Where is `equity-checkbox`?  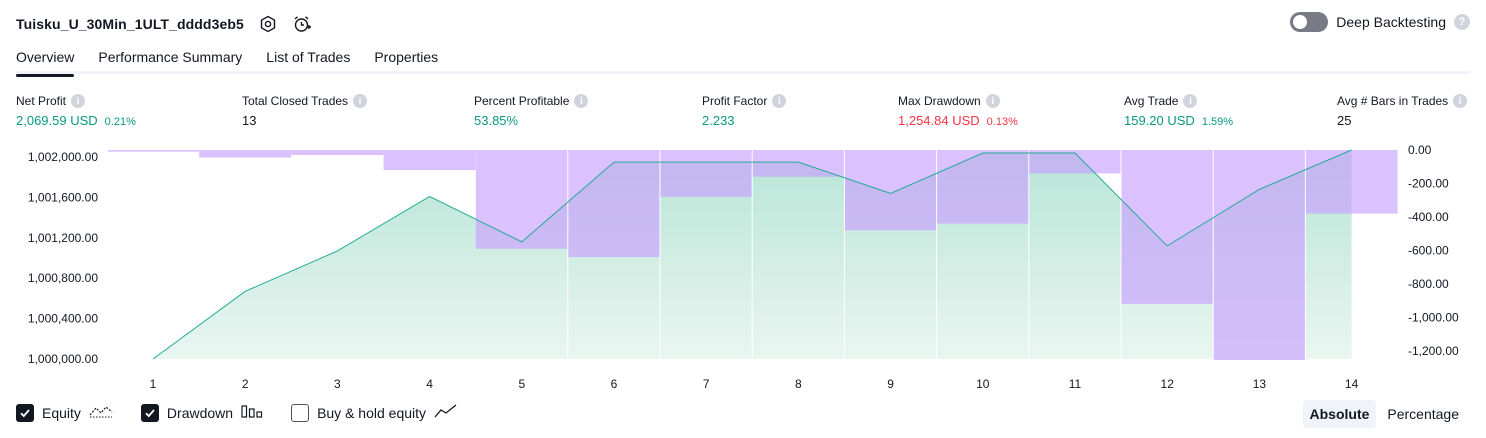 equity-checkbox is located at coordinates (25, 412).